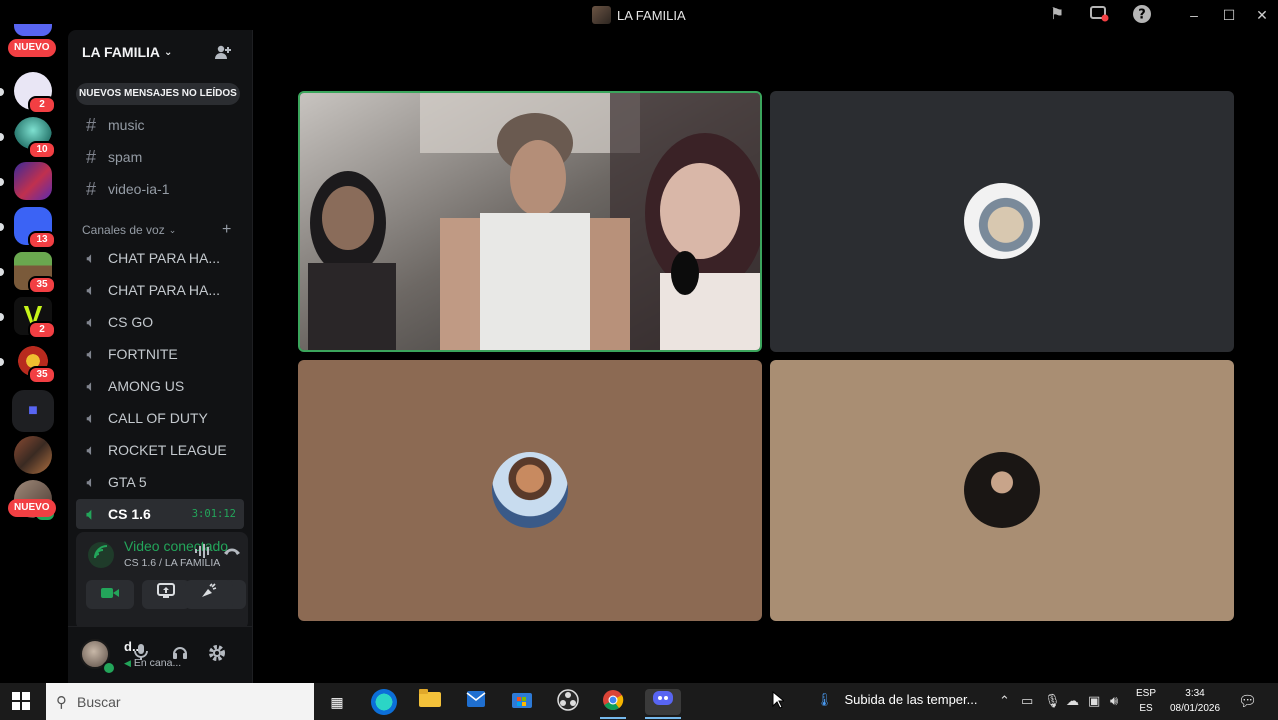  I want to click on obs-icon, so click(568, 702).